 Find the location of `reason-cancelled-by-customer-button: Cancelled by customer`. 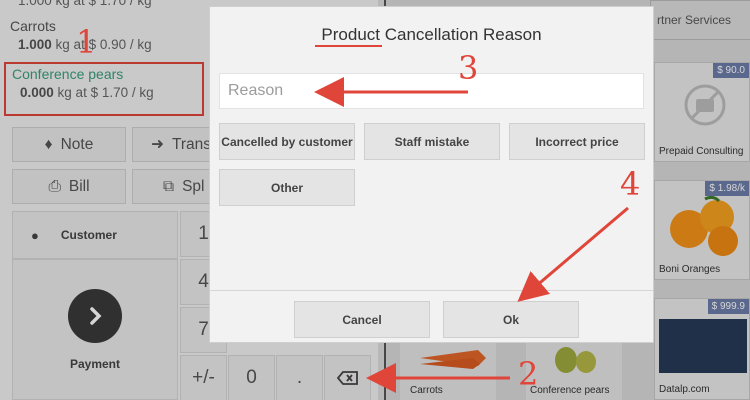

reason-cancelled-by-customer-button: Cancelled by customer is located at coordinates (287, 141).